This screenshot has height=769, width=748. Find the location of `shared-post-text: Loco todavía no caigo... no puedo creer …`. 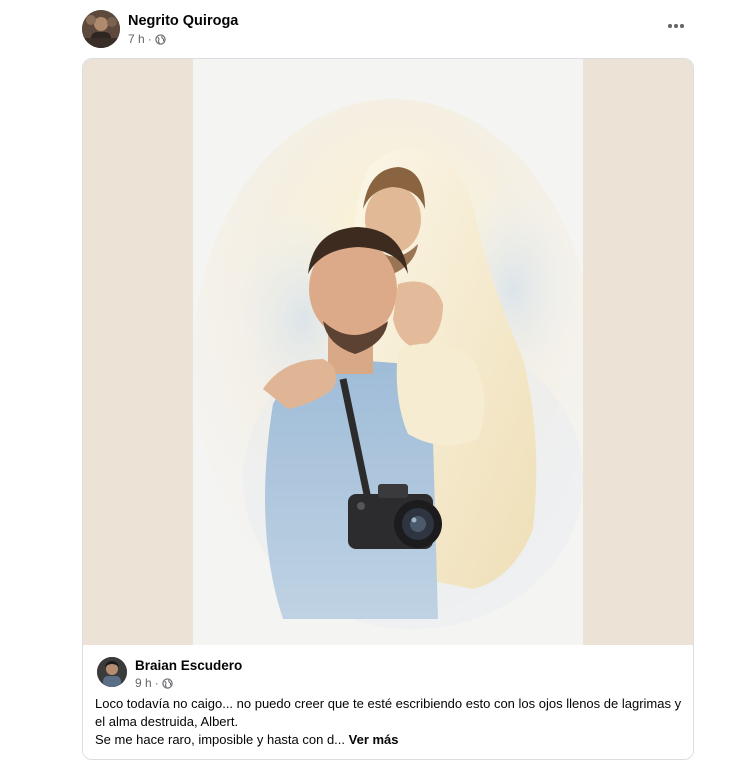

shared-post-text: Loco todavía no caigo... no puedo creer … is located at coordinates (390, 722).